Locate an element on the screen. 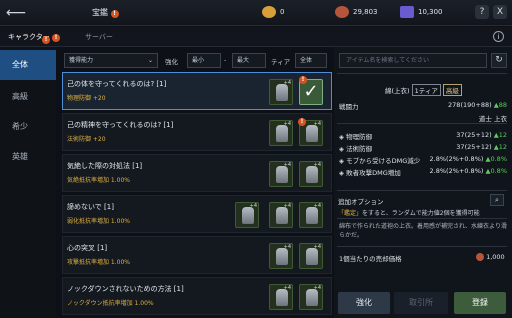 Image resolution: width=512 pixels, height=318 pixels. tab-character: キャラクター ! is located at coordinates (34, 37).